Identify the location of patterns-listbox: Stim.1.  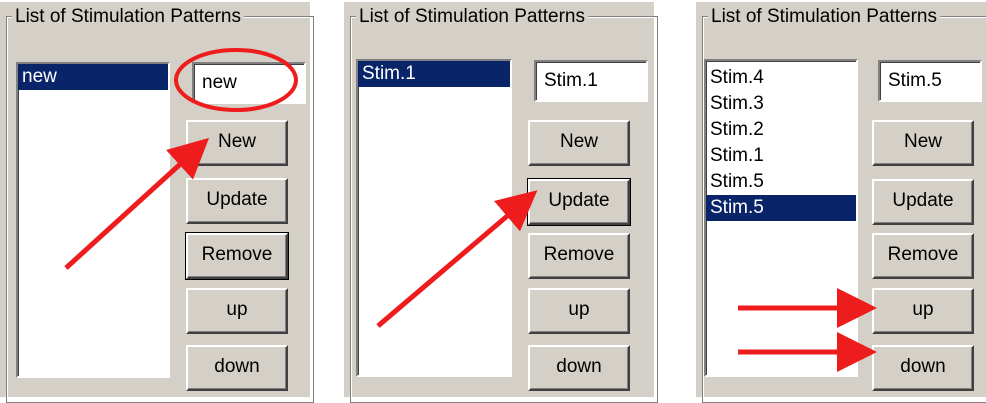
(434, 218).